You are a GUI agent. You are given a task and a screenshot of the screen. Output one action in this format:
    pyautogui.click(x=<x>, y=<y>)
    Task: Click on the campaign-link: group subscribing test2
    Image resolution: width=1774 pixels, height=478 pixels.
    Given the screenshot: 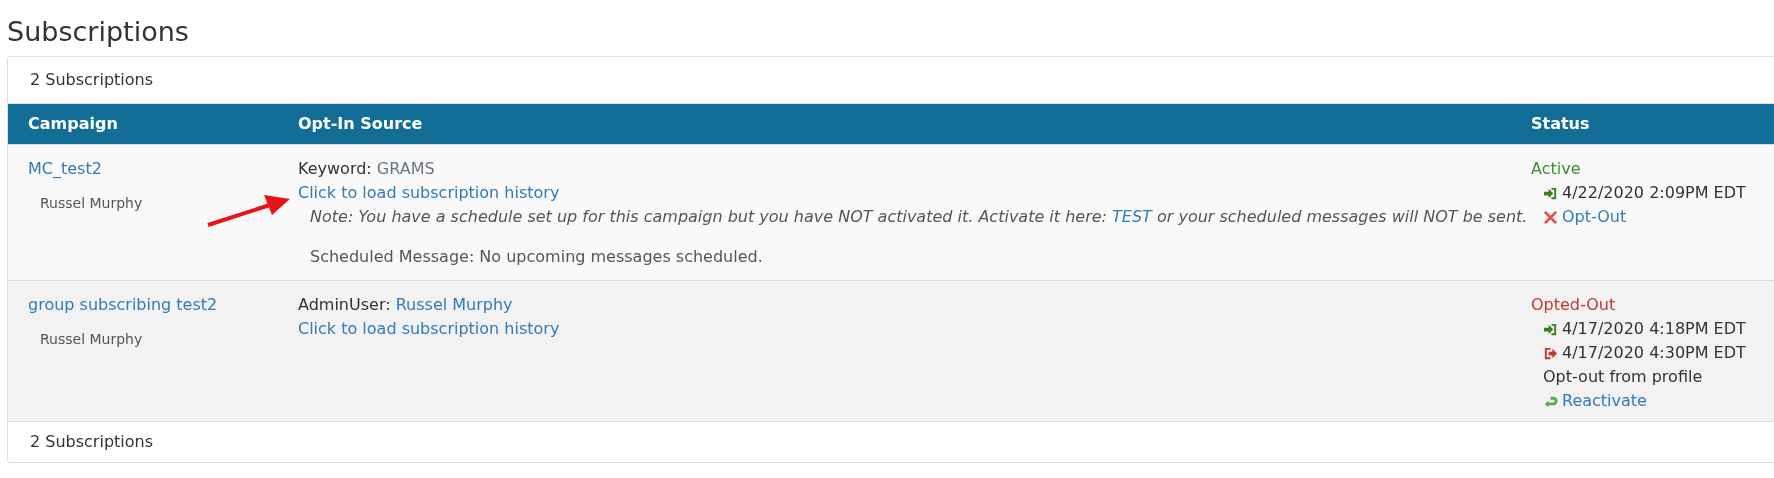 What is the action you would take?
    pyautogui.click(x=123, y=305)
    